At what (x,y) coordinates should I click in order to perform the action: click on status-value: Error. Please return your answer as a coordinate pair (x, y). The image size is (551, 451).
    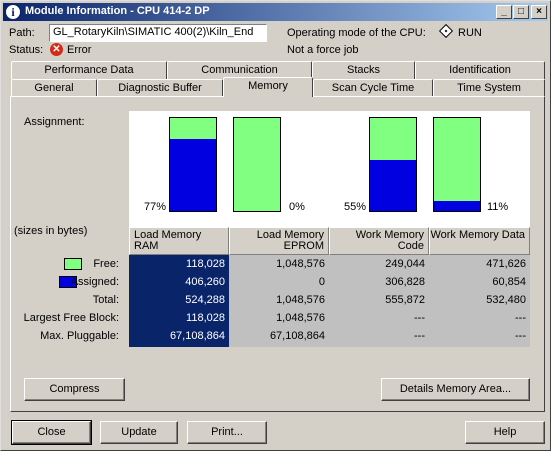
    Looking at the image, I should click on (79, 50).